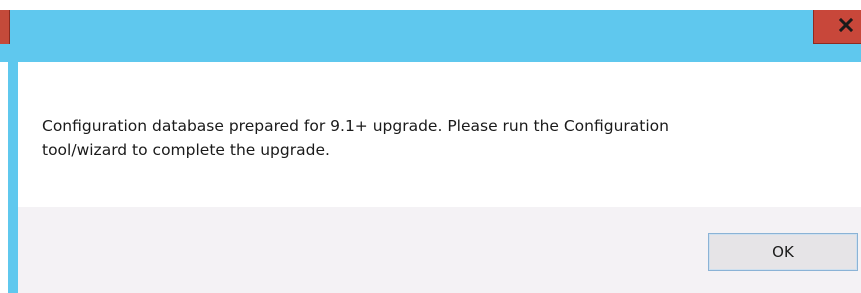 The height and width of the screenshot is (293, 861). I want to click on dialog-message-line-2: tool/wizard to complete the upgrade., so click(186, 150).